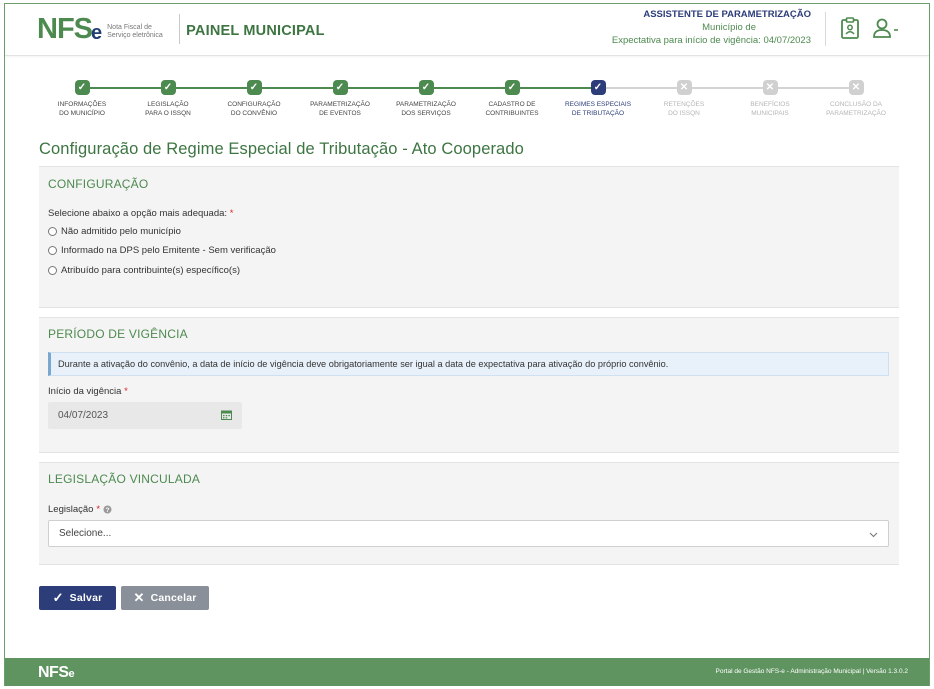 This screenshot has width=934, height=689. I want to click on municipality-label: Município de, so click(729, 27).